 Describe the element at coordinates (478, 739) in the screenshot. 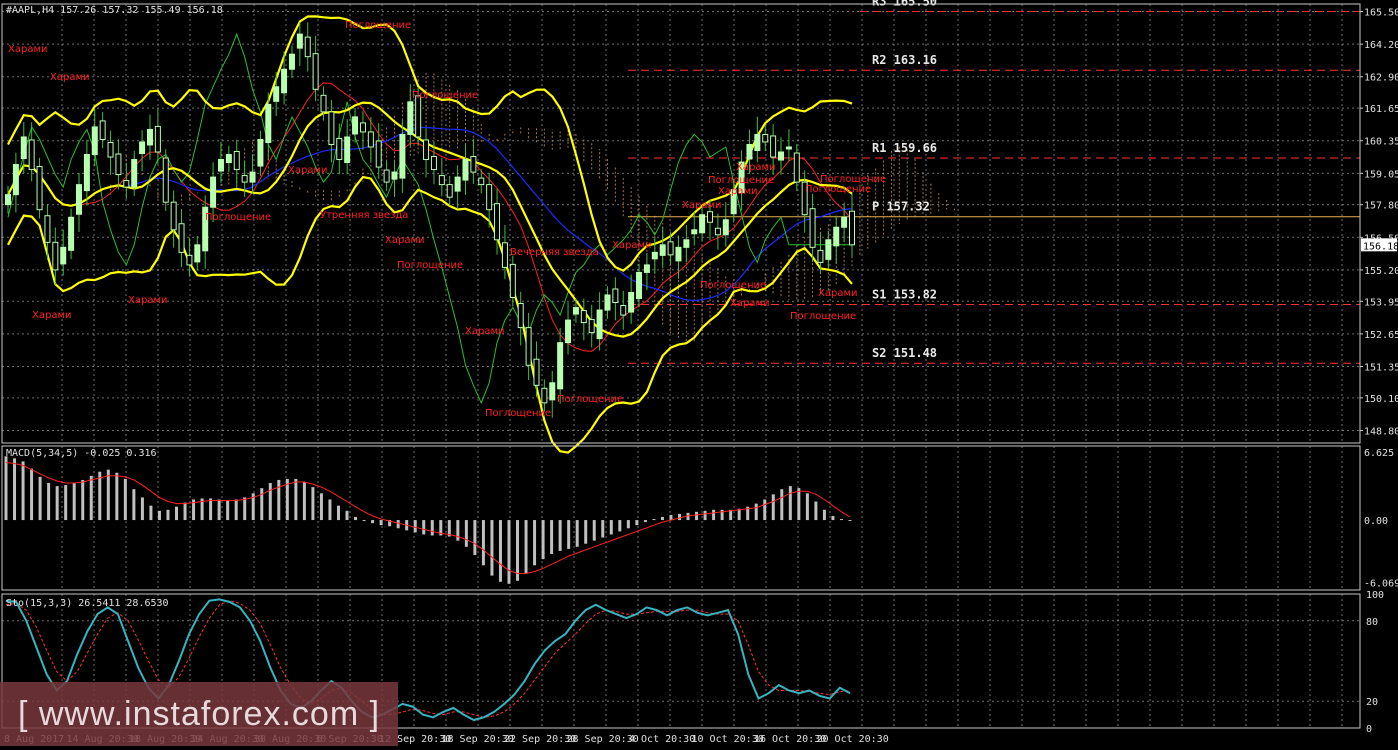

I see `x-tick-label: 18 Sep 20:30` at that location.